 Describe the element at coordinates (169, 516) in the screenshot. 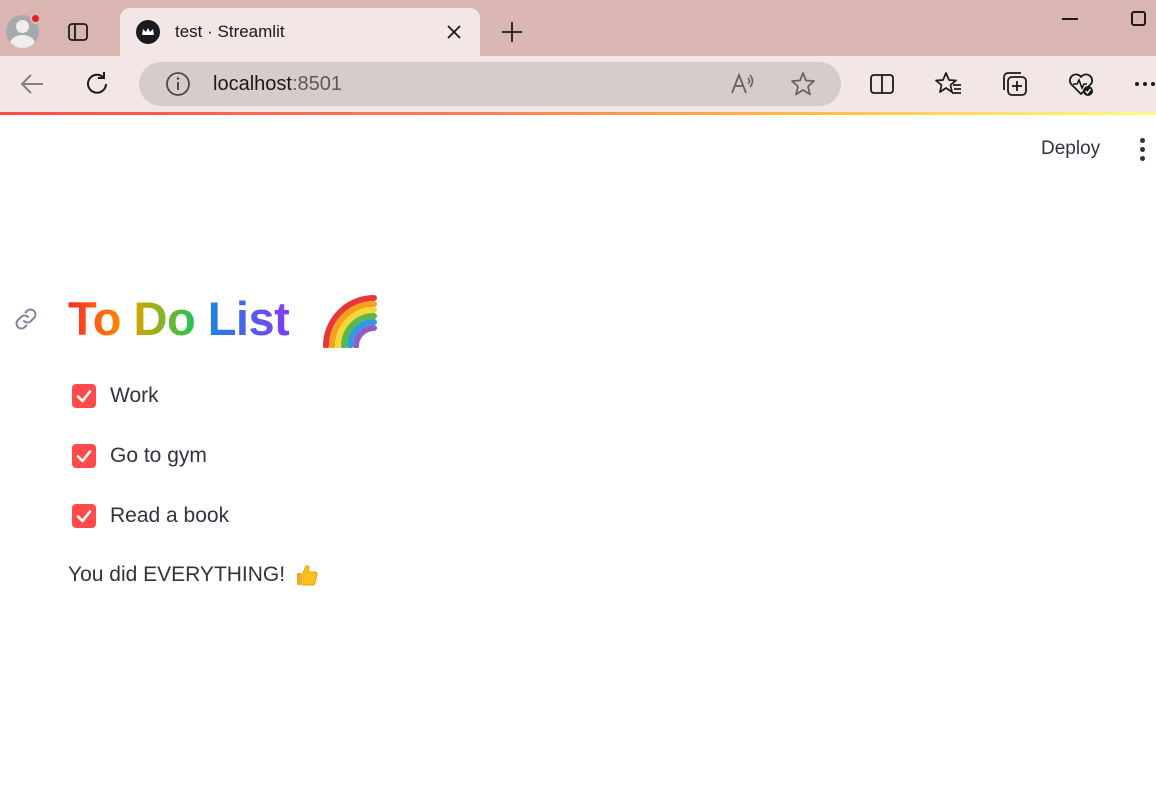

I see `task-label: Read a book` at that location.